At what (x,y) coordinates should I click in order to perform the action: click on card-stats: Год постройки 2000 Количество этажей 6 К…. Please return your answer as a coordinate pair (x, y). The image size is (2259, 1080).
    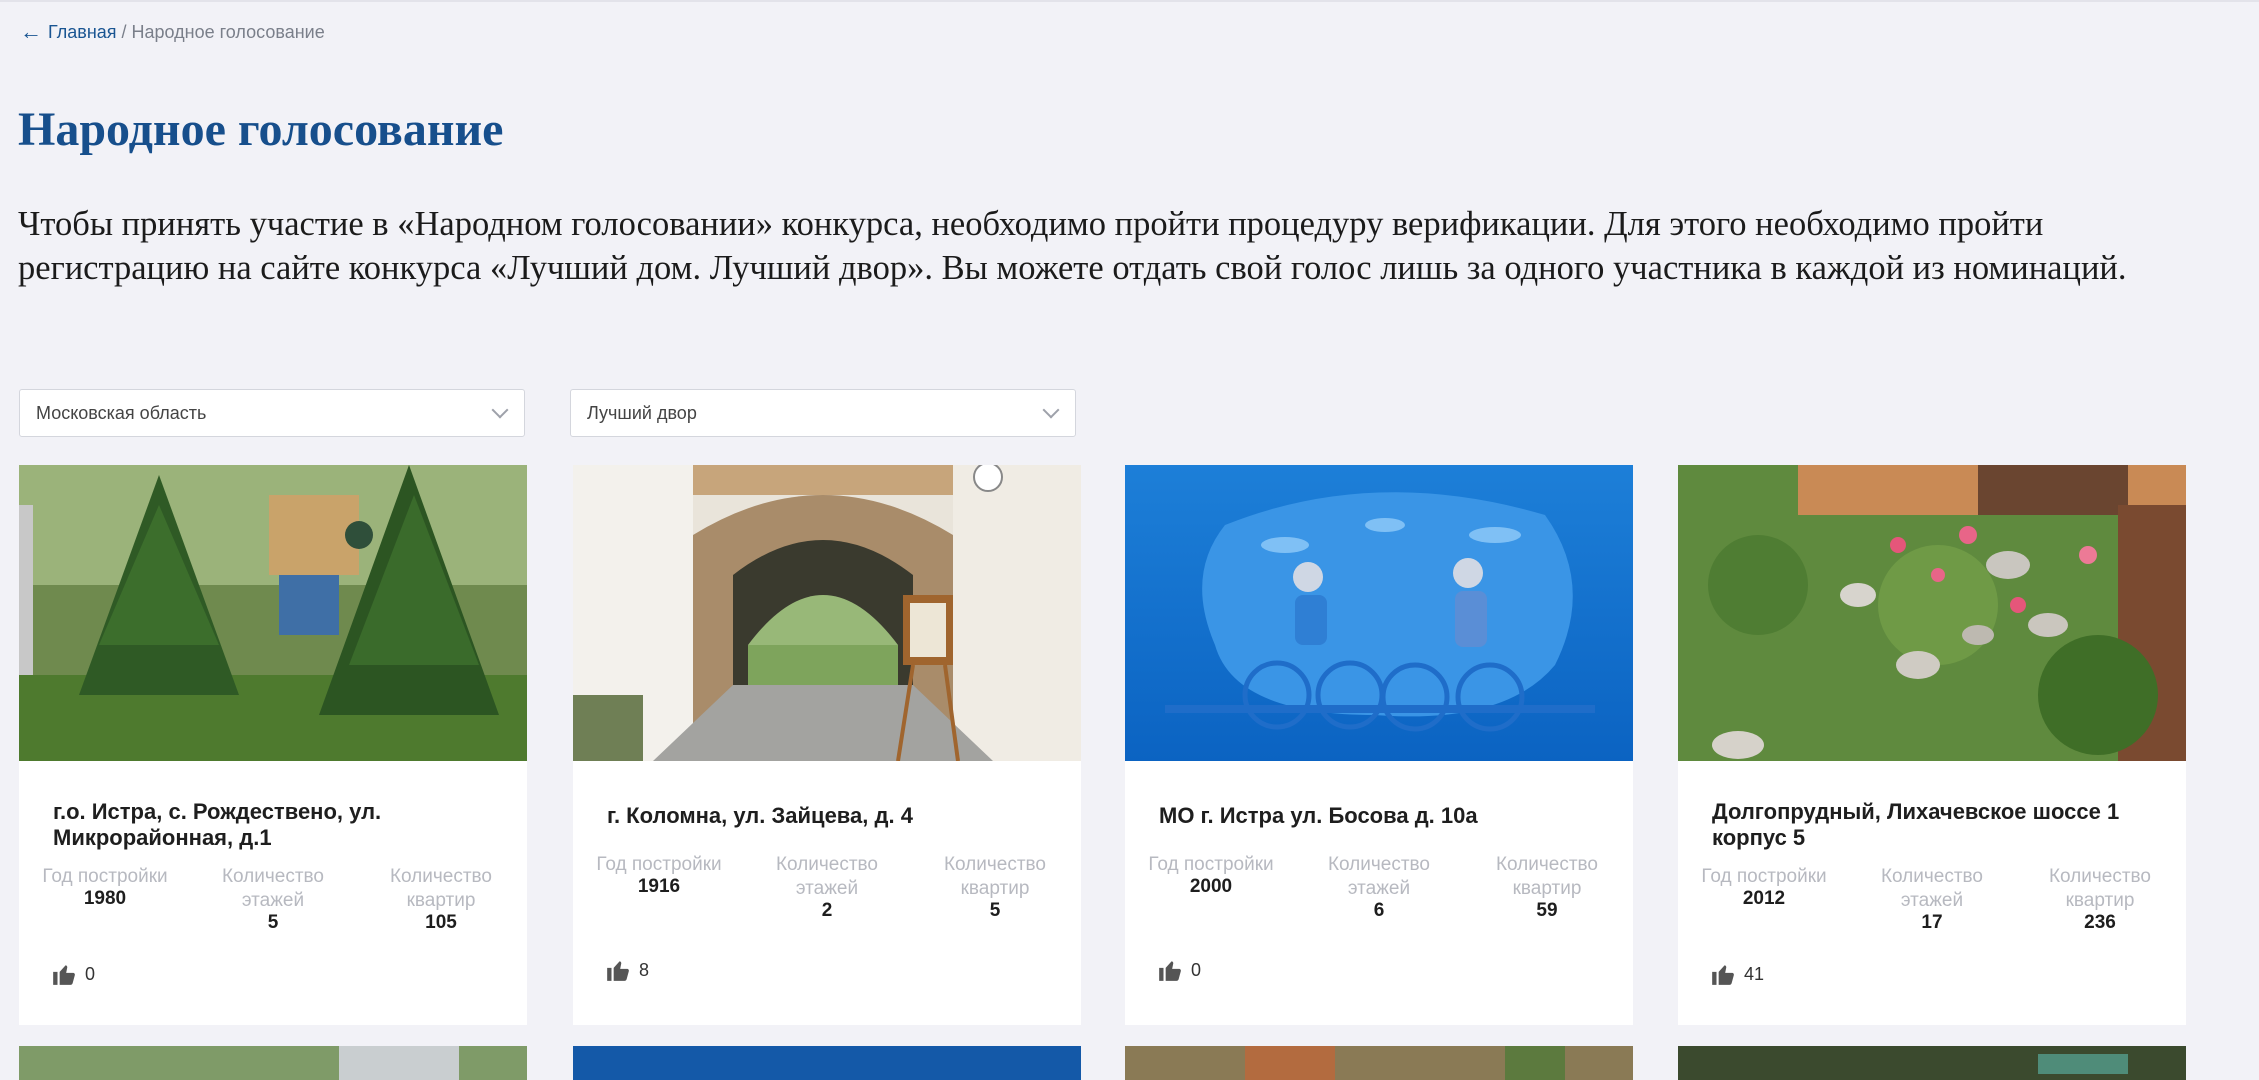
    Looking at the image, I should click on (1379, 888).